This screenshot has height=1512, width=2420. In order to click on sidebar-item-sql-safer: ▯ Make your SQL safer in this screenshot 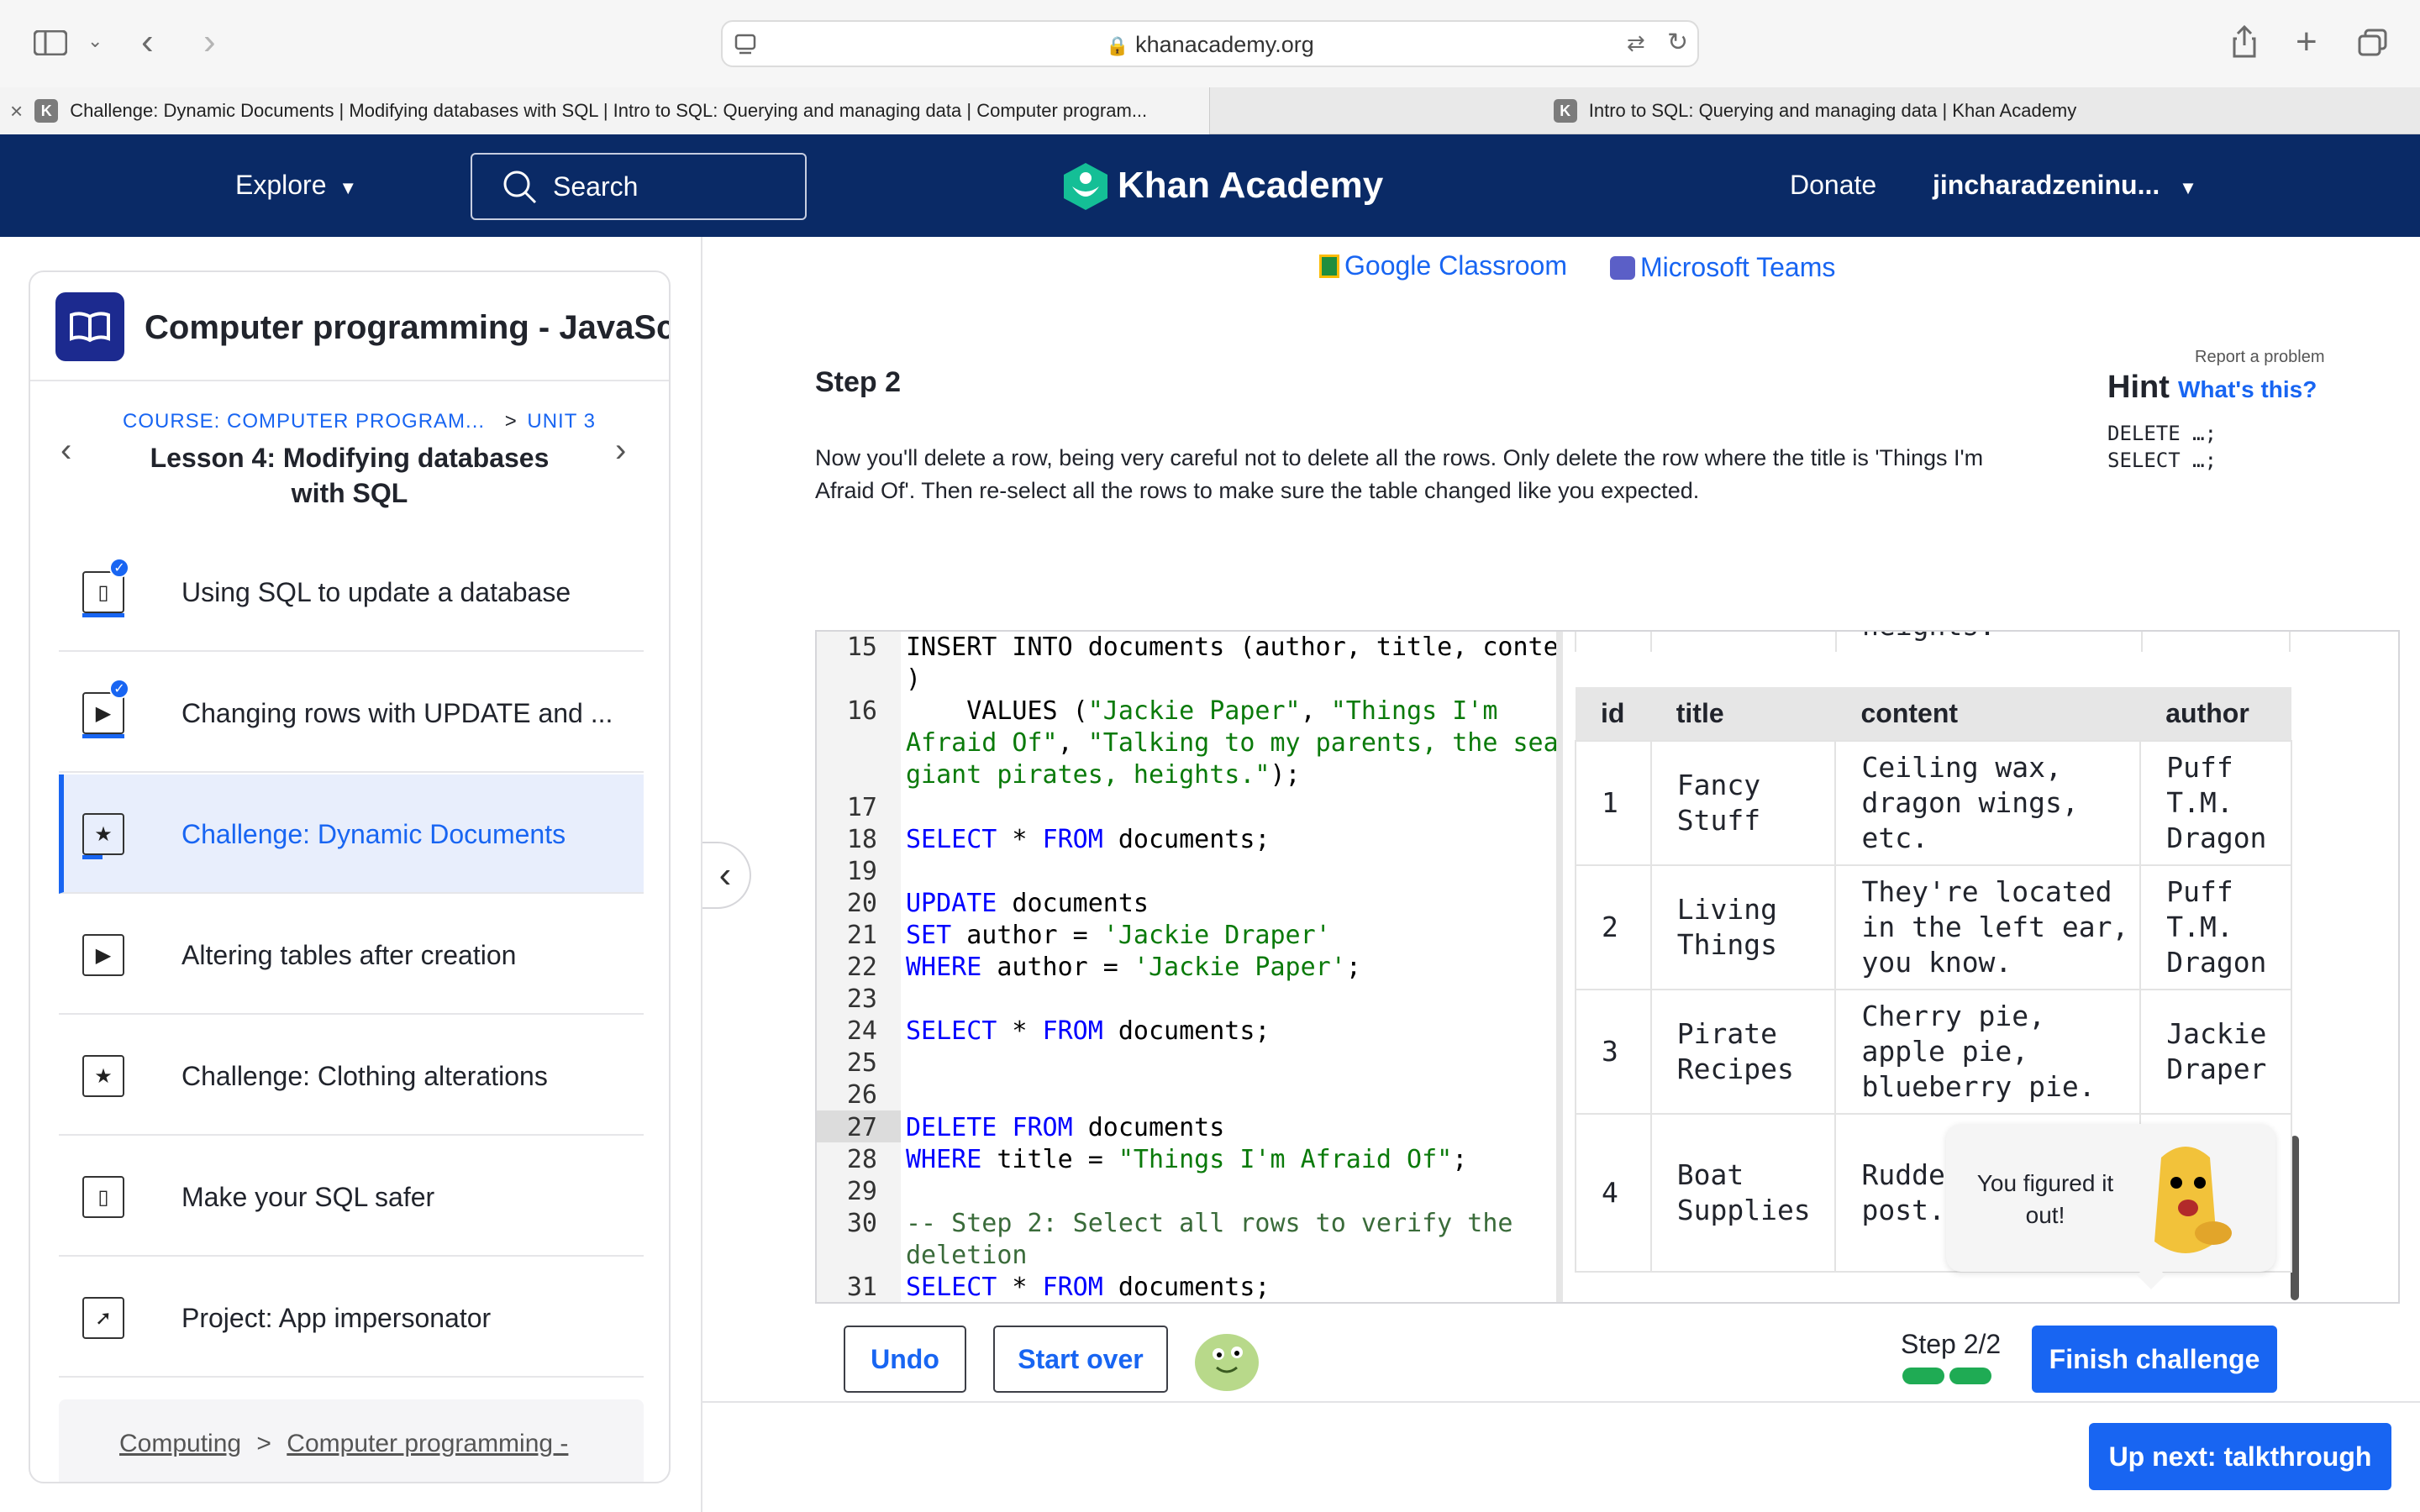, I will do `click(352, 1197)`.